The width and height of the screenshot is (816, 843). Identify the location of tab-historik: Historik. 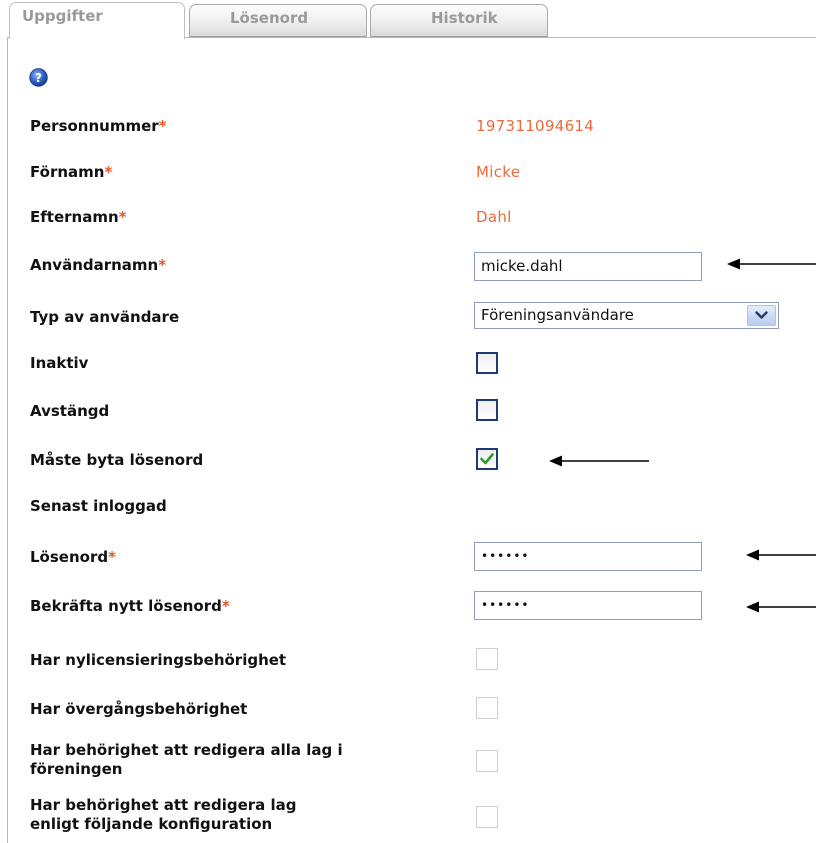
(459, 20).